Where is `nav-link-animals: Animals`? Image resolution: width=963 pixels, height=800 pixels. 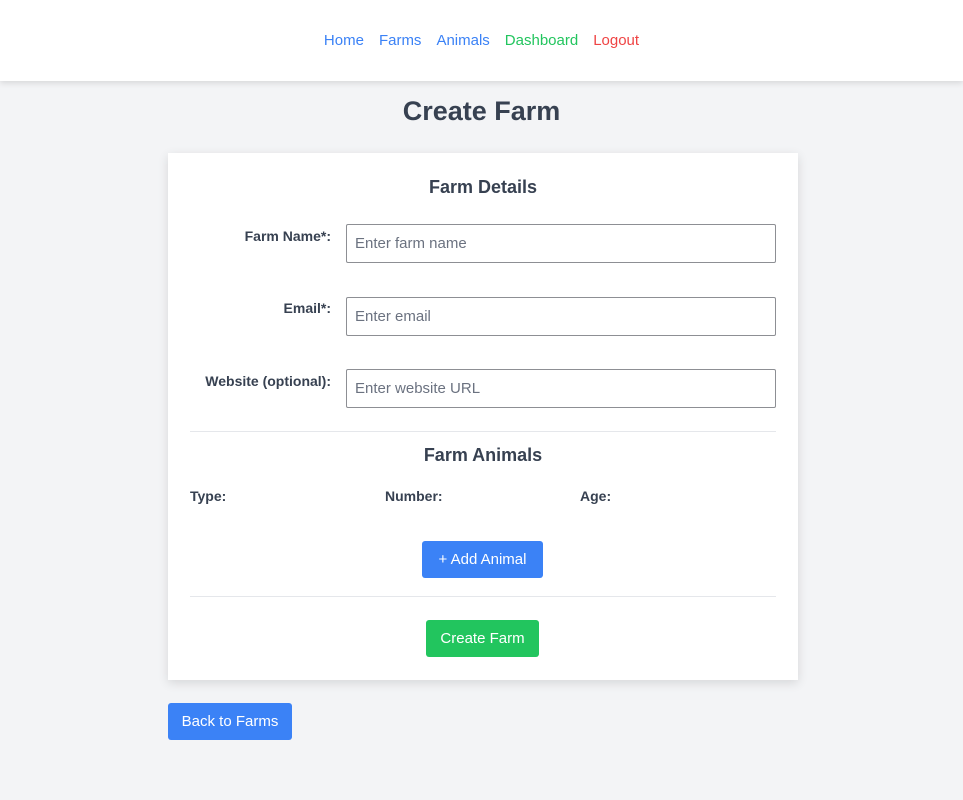
nav-link-animals: Animals is located at coordinates (462, 40).